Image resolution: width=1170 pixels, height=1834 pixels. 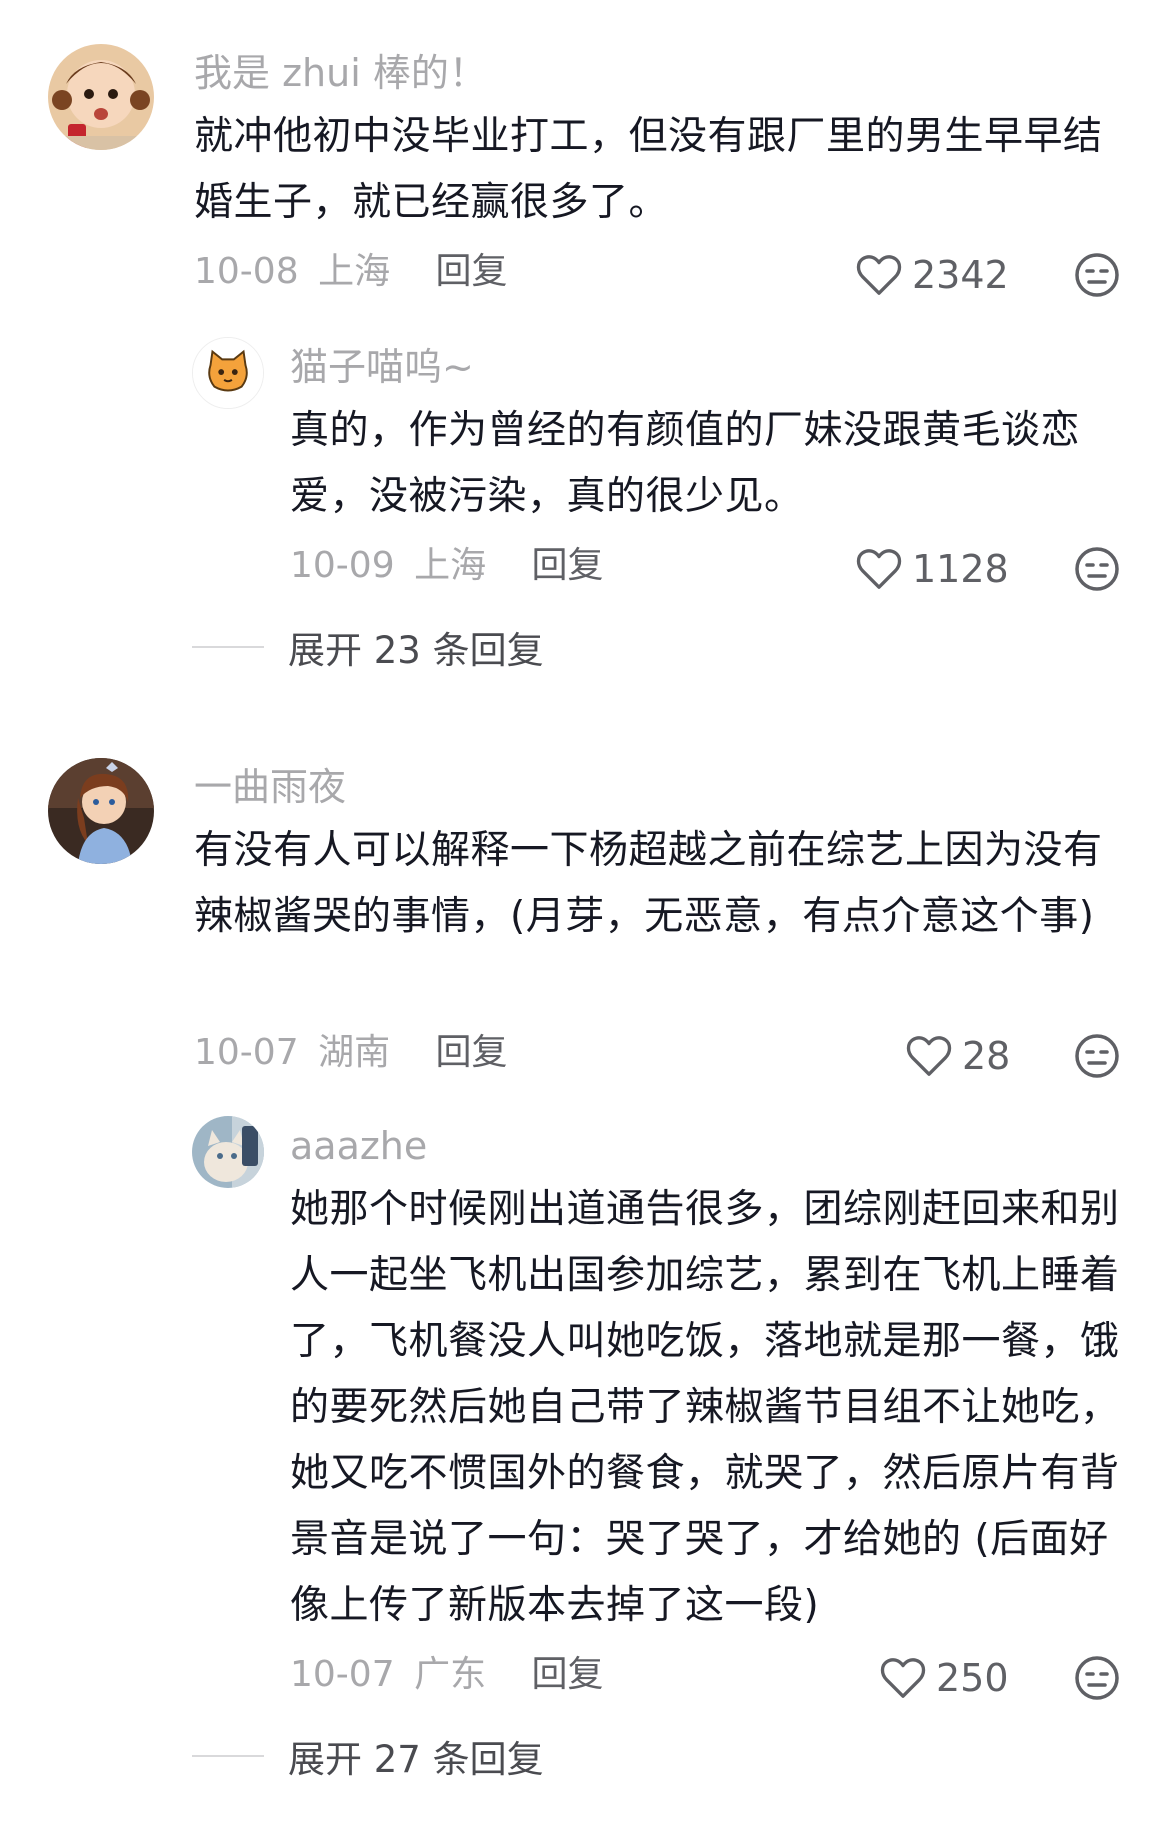 I want to click on like-count: 28, so click(x=986, y=1056).